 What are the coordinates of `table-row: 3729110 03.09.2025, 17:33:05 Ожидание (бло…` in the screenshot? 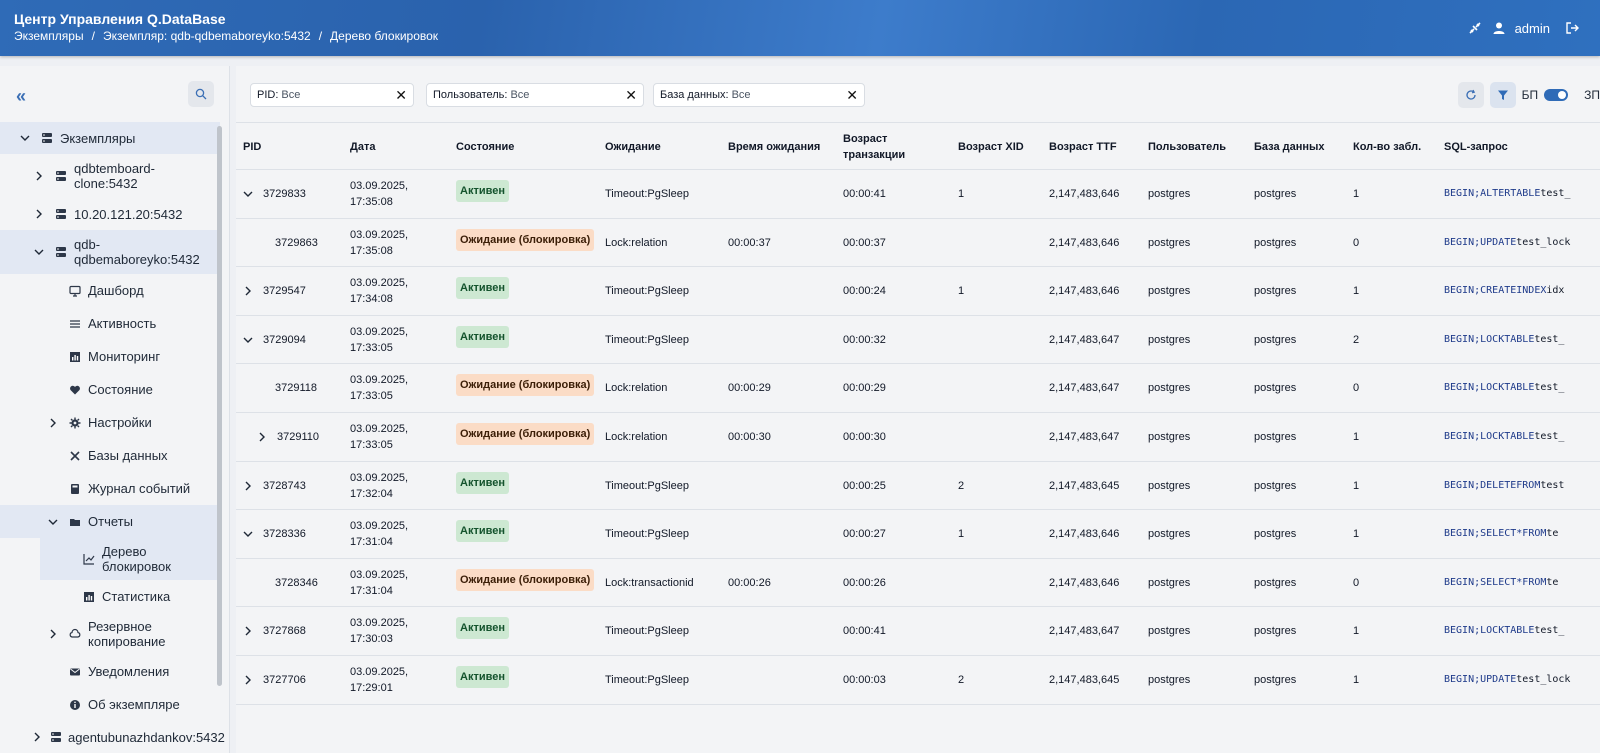 It's located at (918, 437).